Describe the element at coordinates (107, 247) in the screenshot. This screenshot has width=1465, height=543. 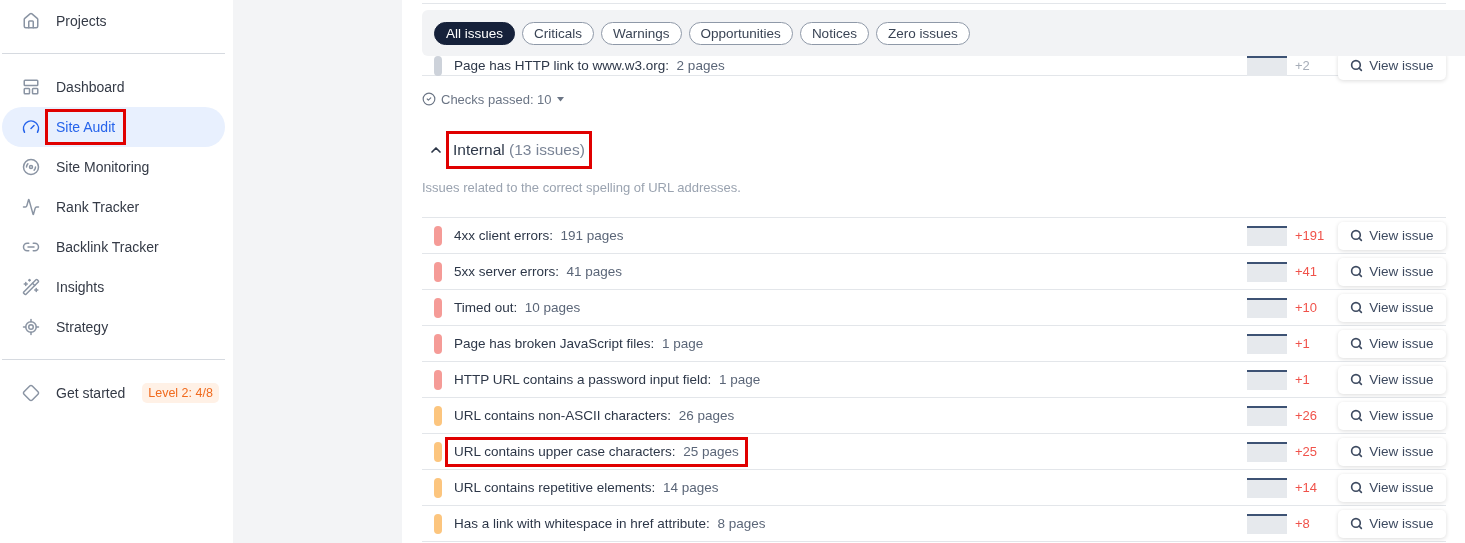
I see `nav-label: Backlink Tracker` at that location.